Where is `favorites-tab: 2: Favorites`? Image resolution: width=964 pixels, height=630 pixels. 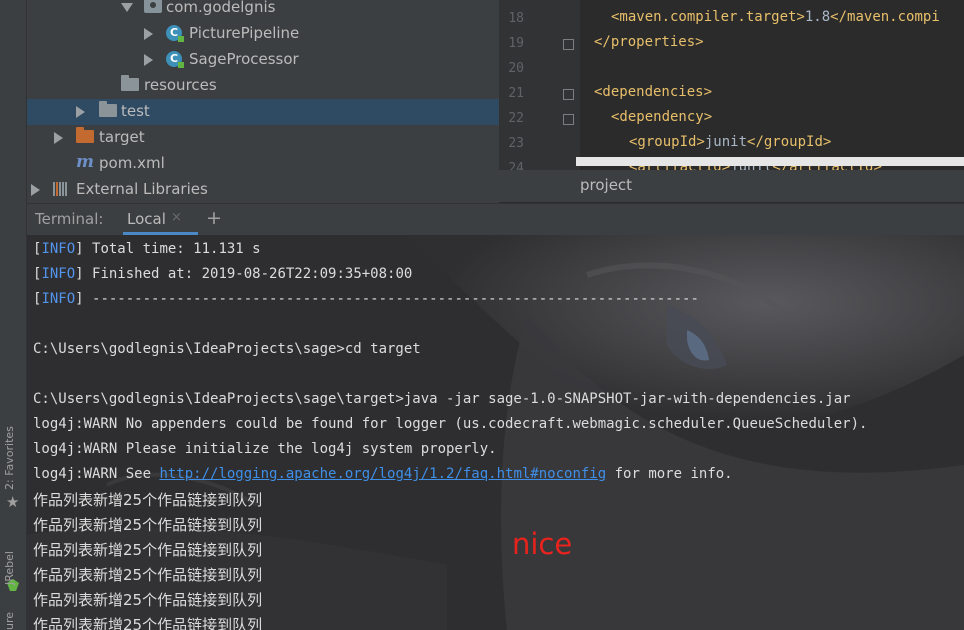
favorites-tab: 2: Favorites is located at coordinates (9, 458).